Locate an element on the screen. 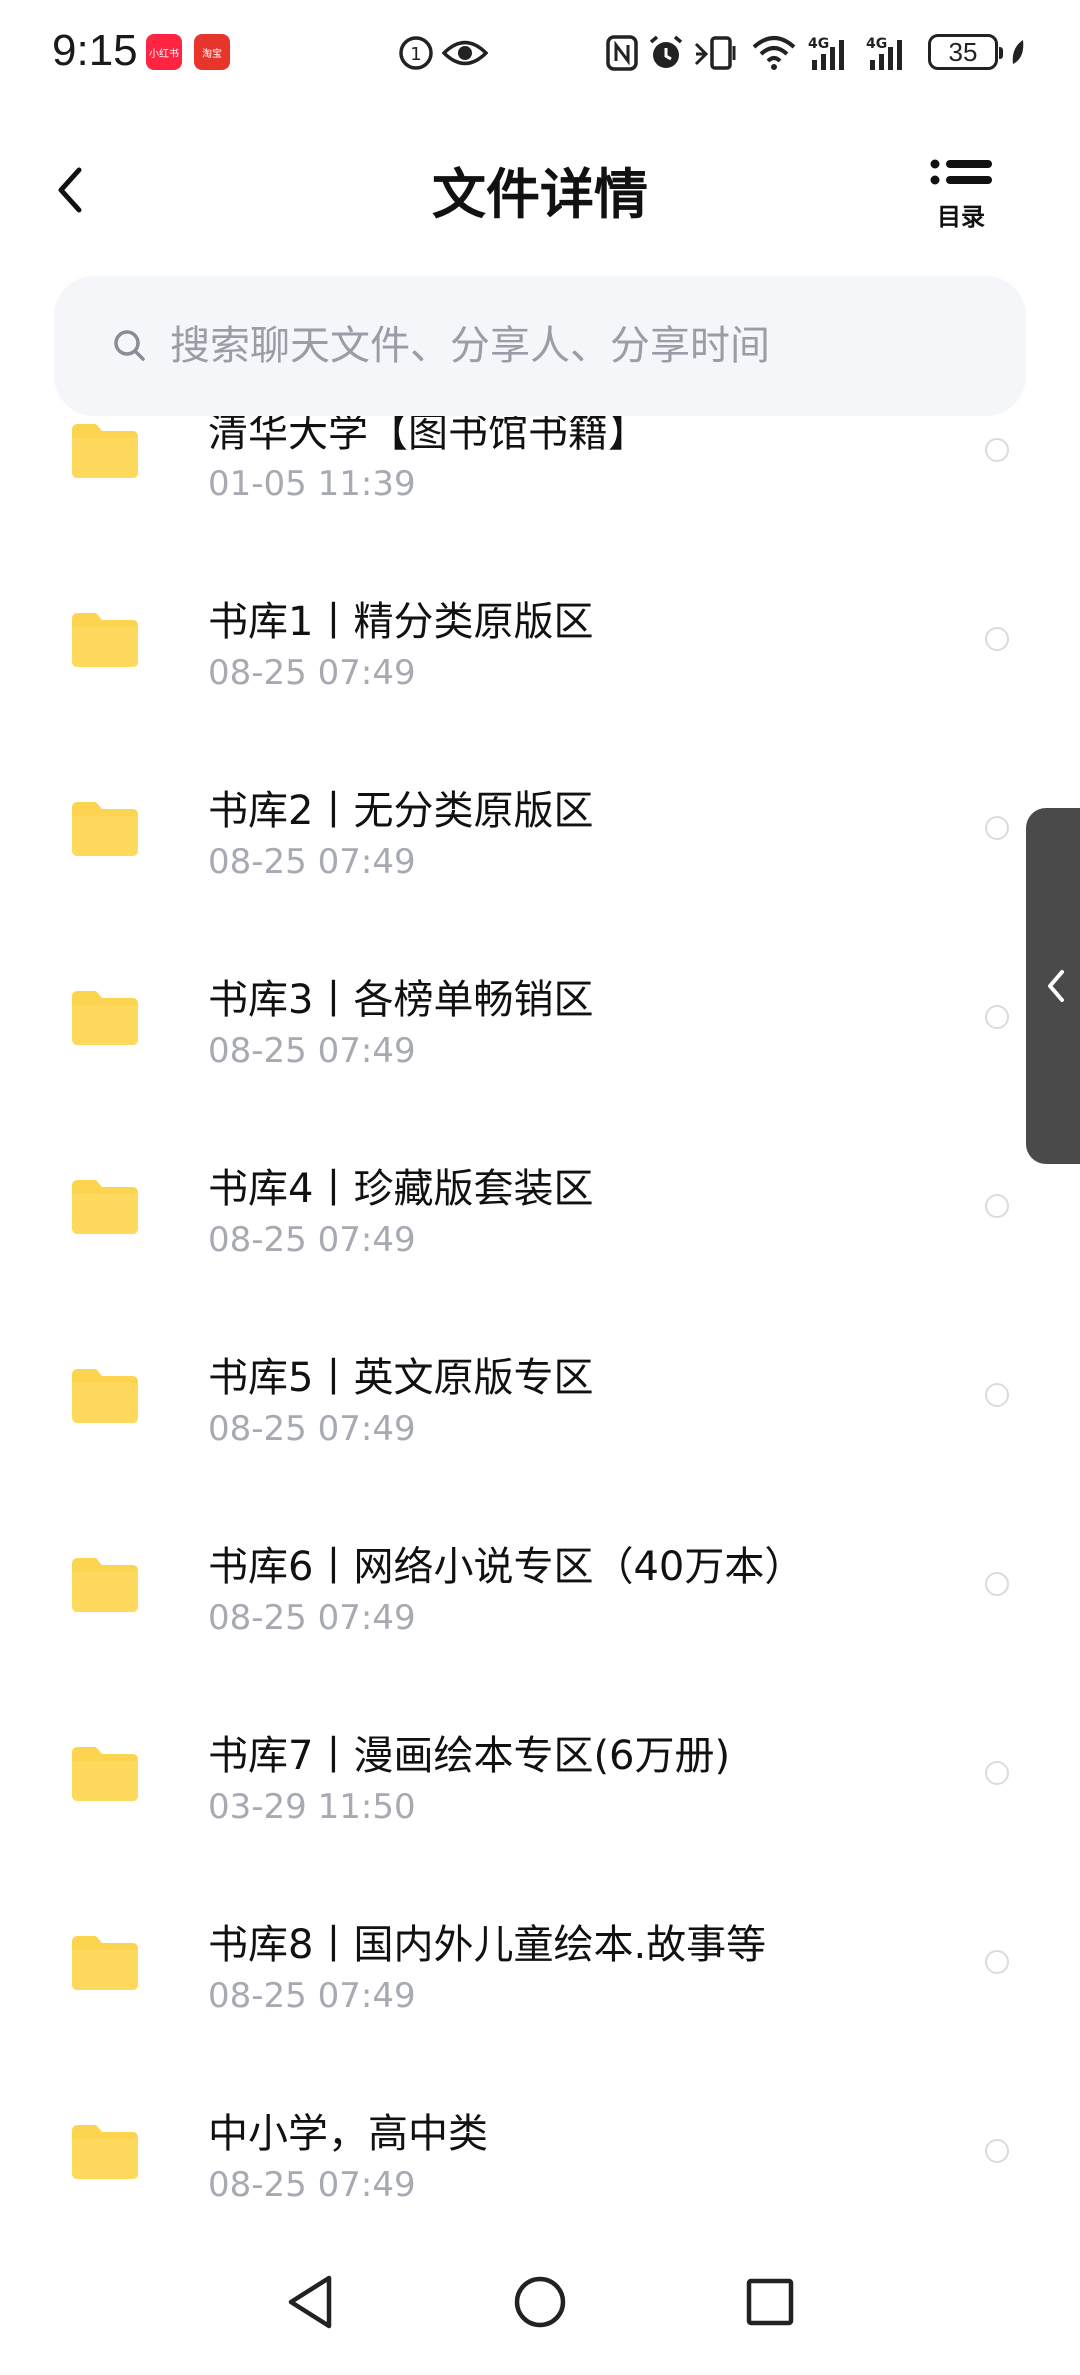 The image size is (1080, 2375). nav-recents-button is located at coordinates (770, 2302).